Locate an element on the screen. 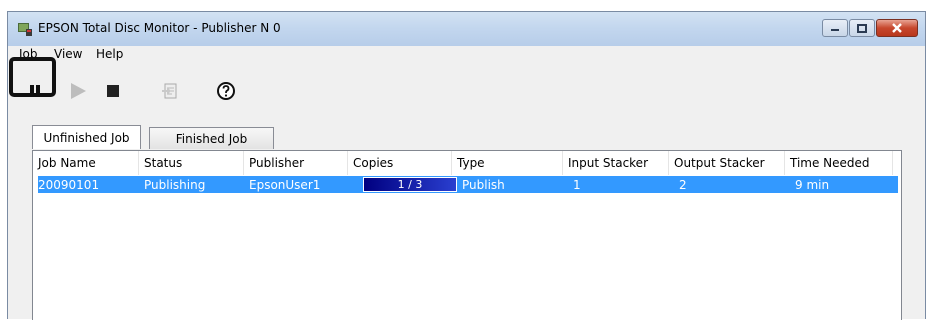  minimize-icon is located at coordinates (835, 30).